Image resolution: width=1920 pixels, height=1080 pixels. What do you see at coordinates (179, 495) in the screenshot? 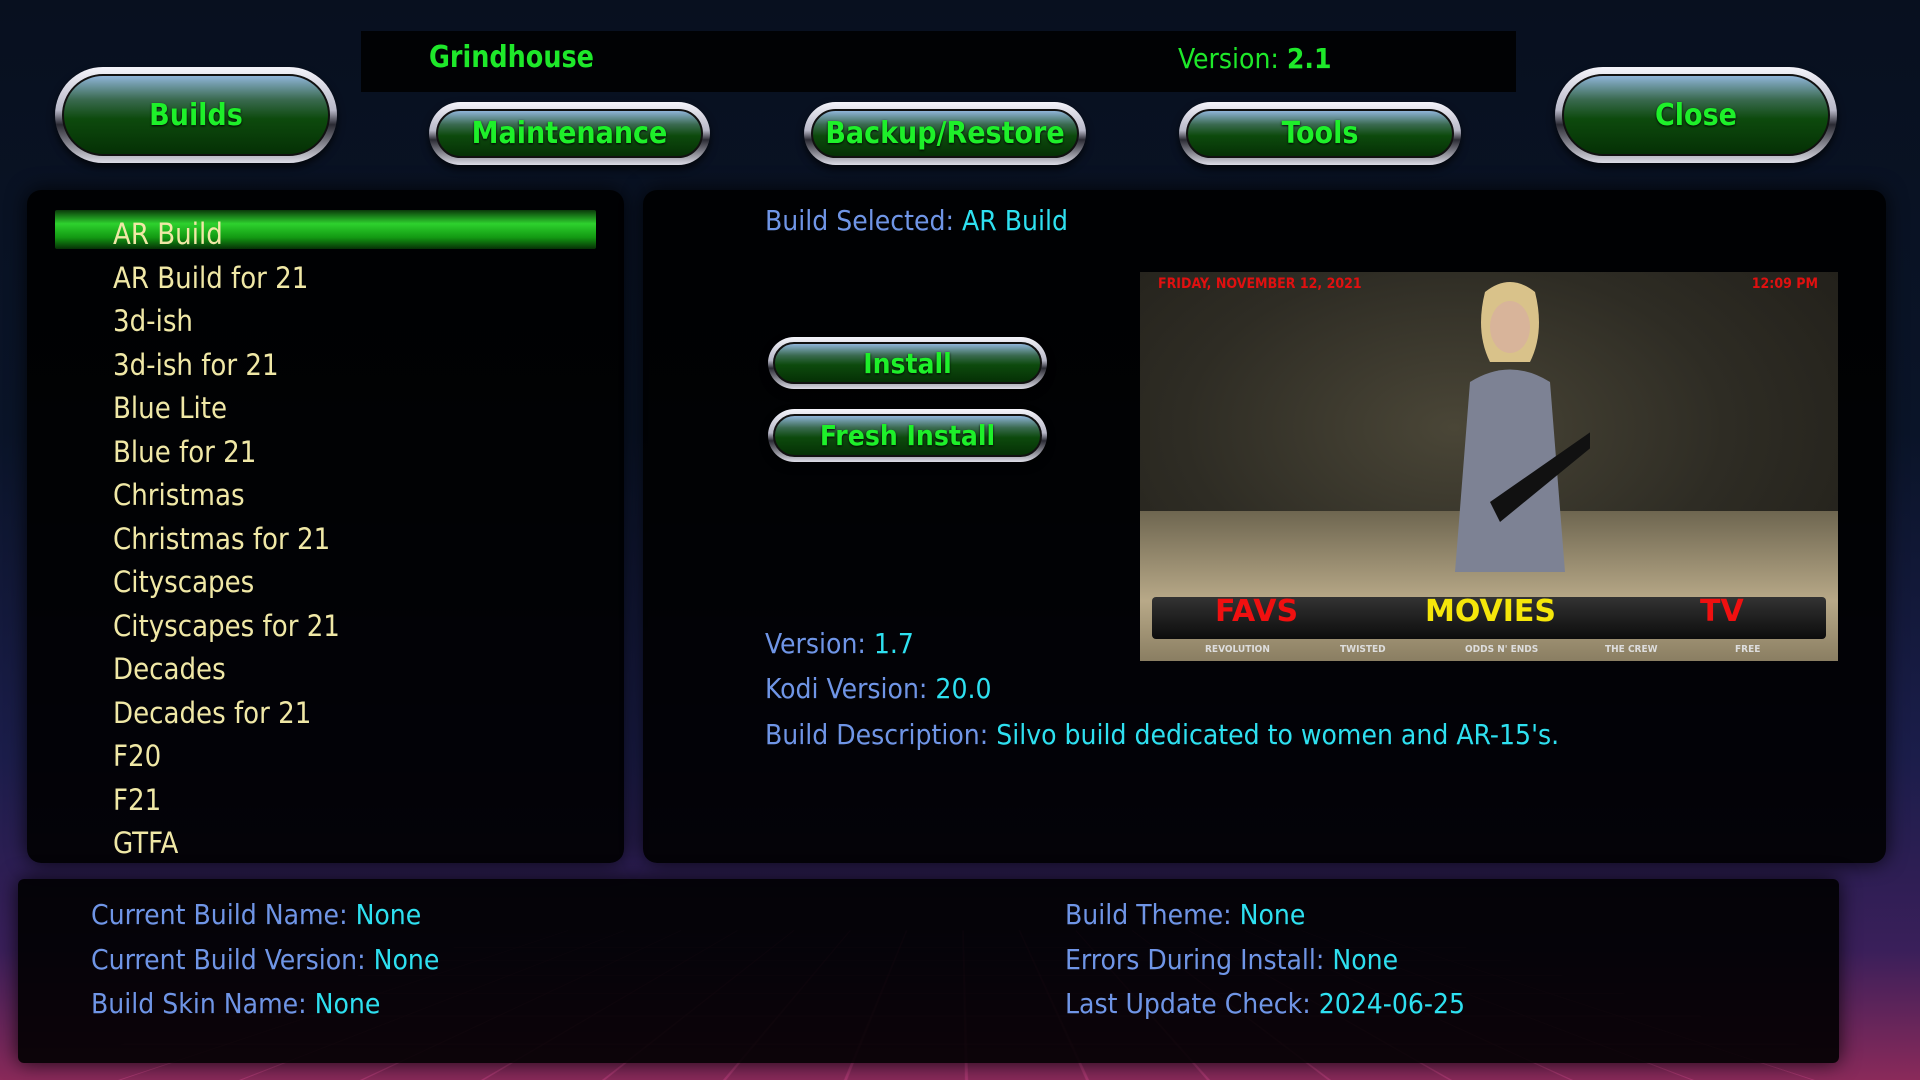
I see `build-list-item: Christmas` at bounding box center [179, 495].